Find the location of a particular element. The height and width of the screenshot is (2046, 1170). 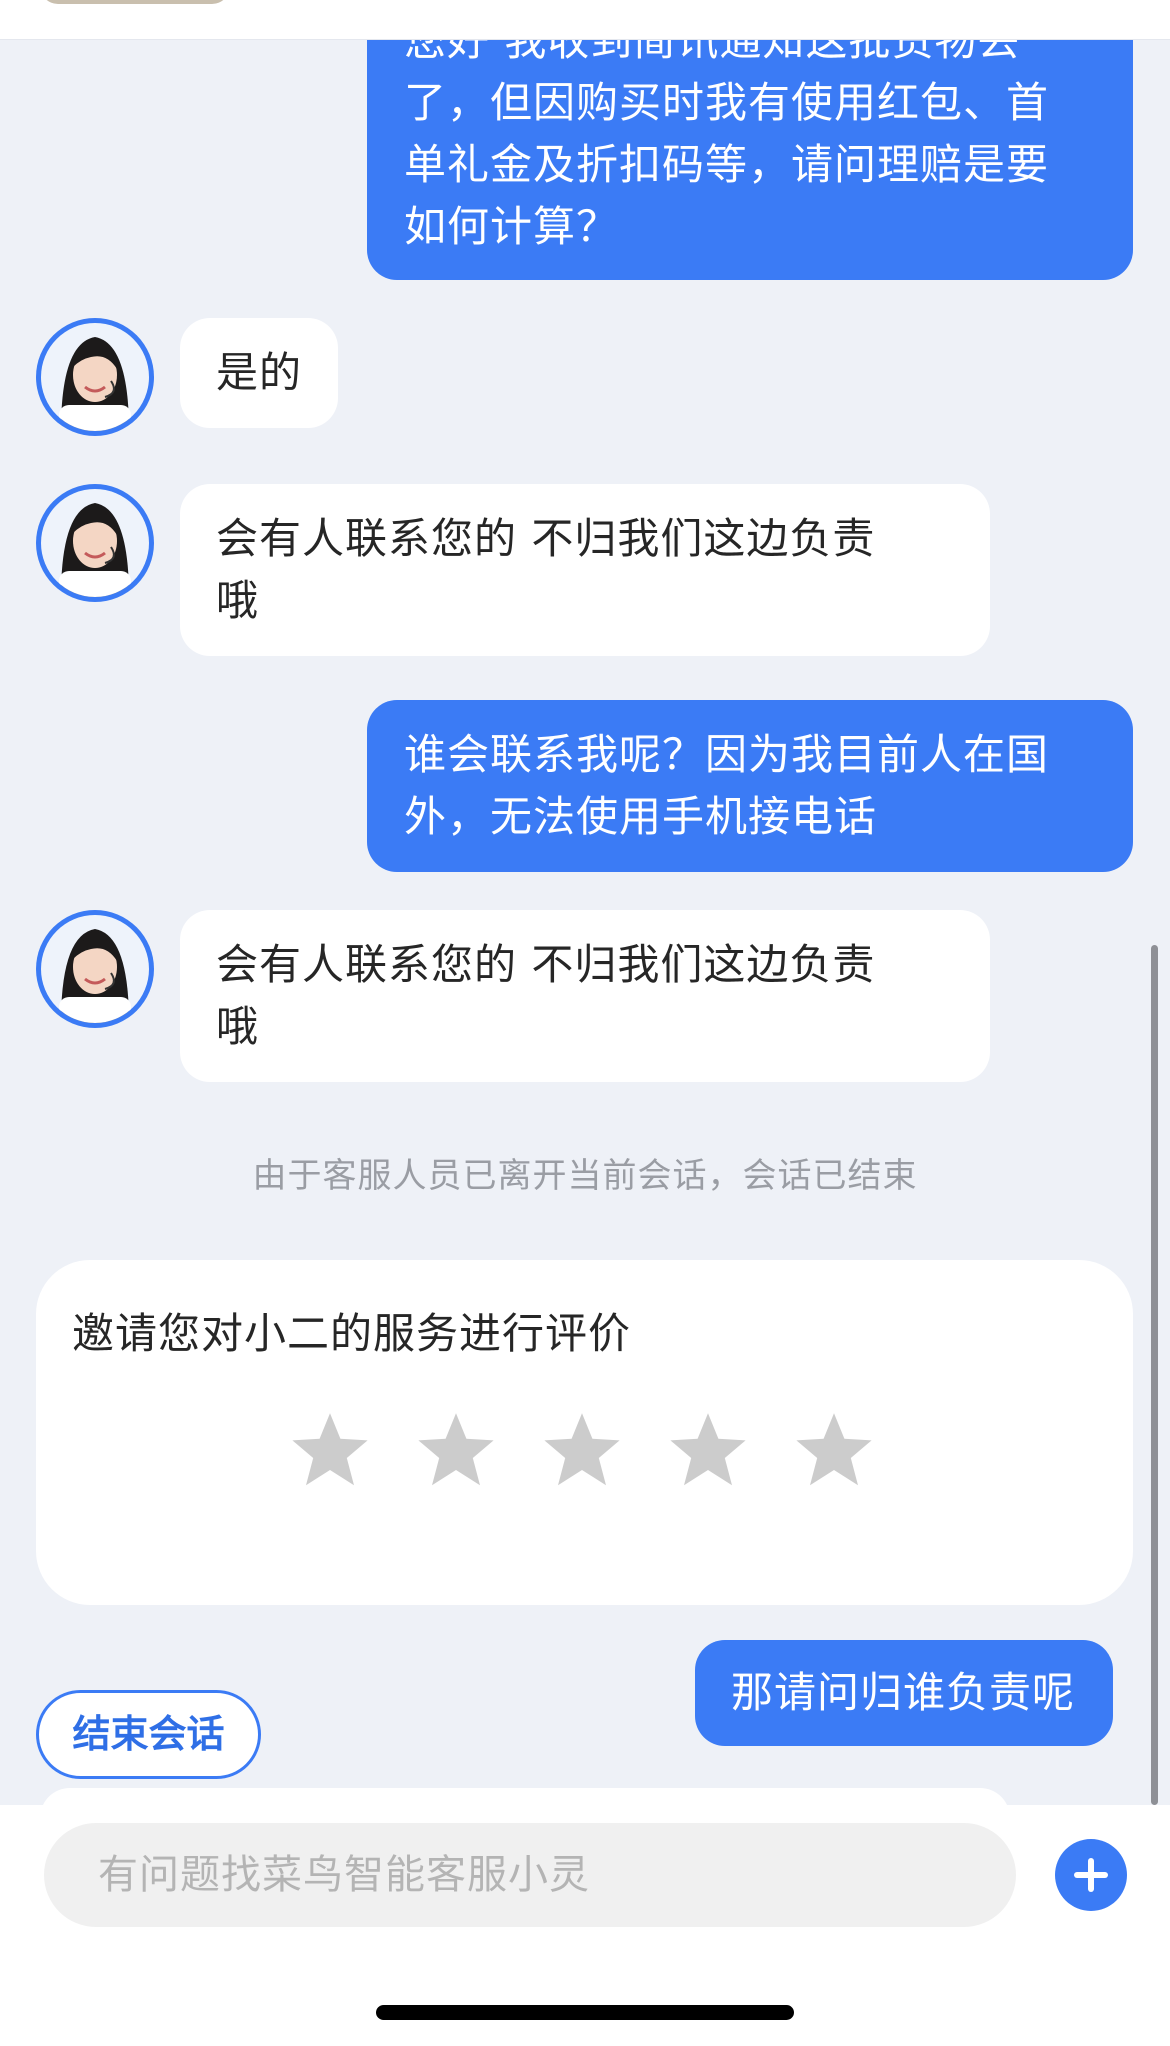

user-message-bubble: 那请问归谁负责呢 is located at coordinates (904, 1693).